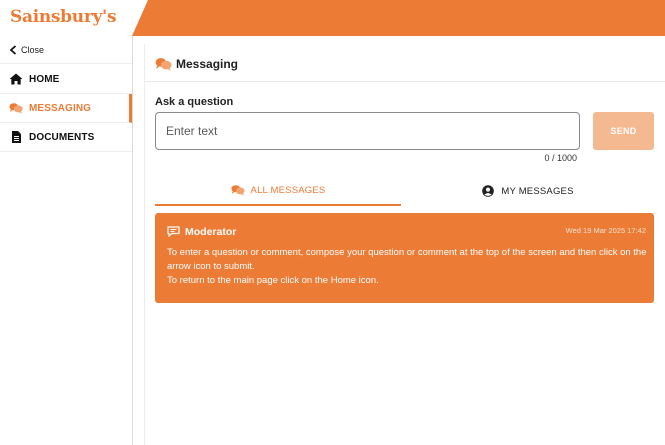 The height and width of the screenshot is (445, 665). What do you see at coordinates (332, 18) in the screenshot?
I see `top-header: Sainsbury's` at bounding box center [332, 18].